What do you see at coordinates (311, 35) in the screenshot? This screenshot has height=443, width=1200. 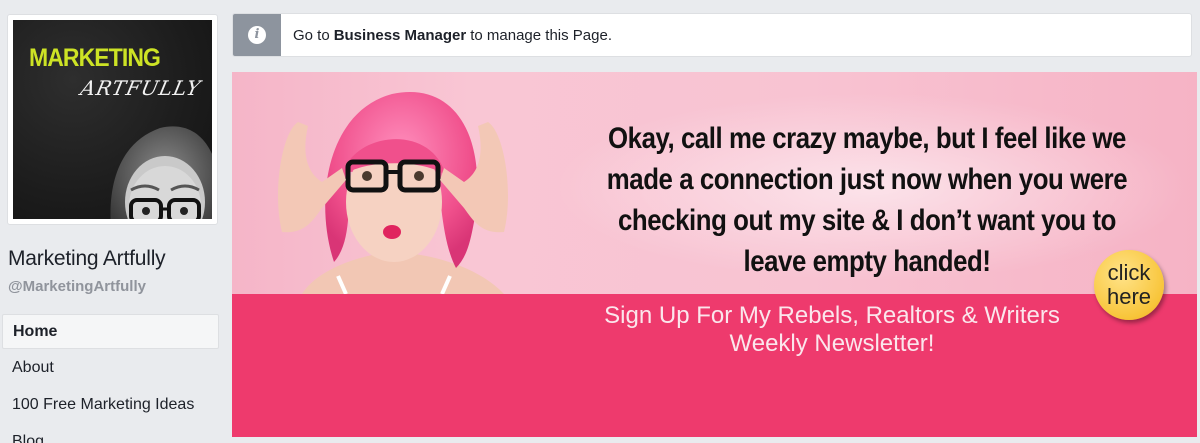 I see `notice-prefix: Go to` at bounding box center [311, 35].